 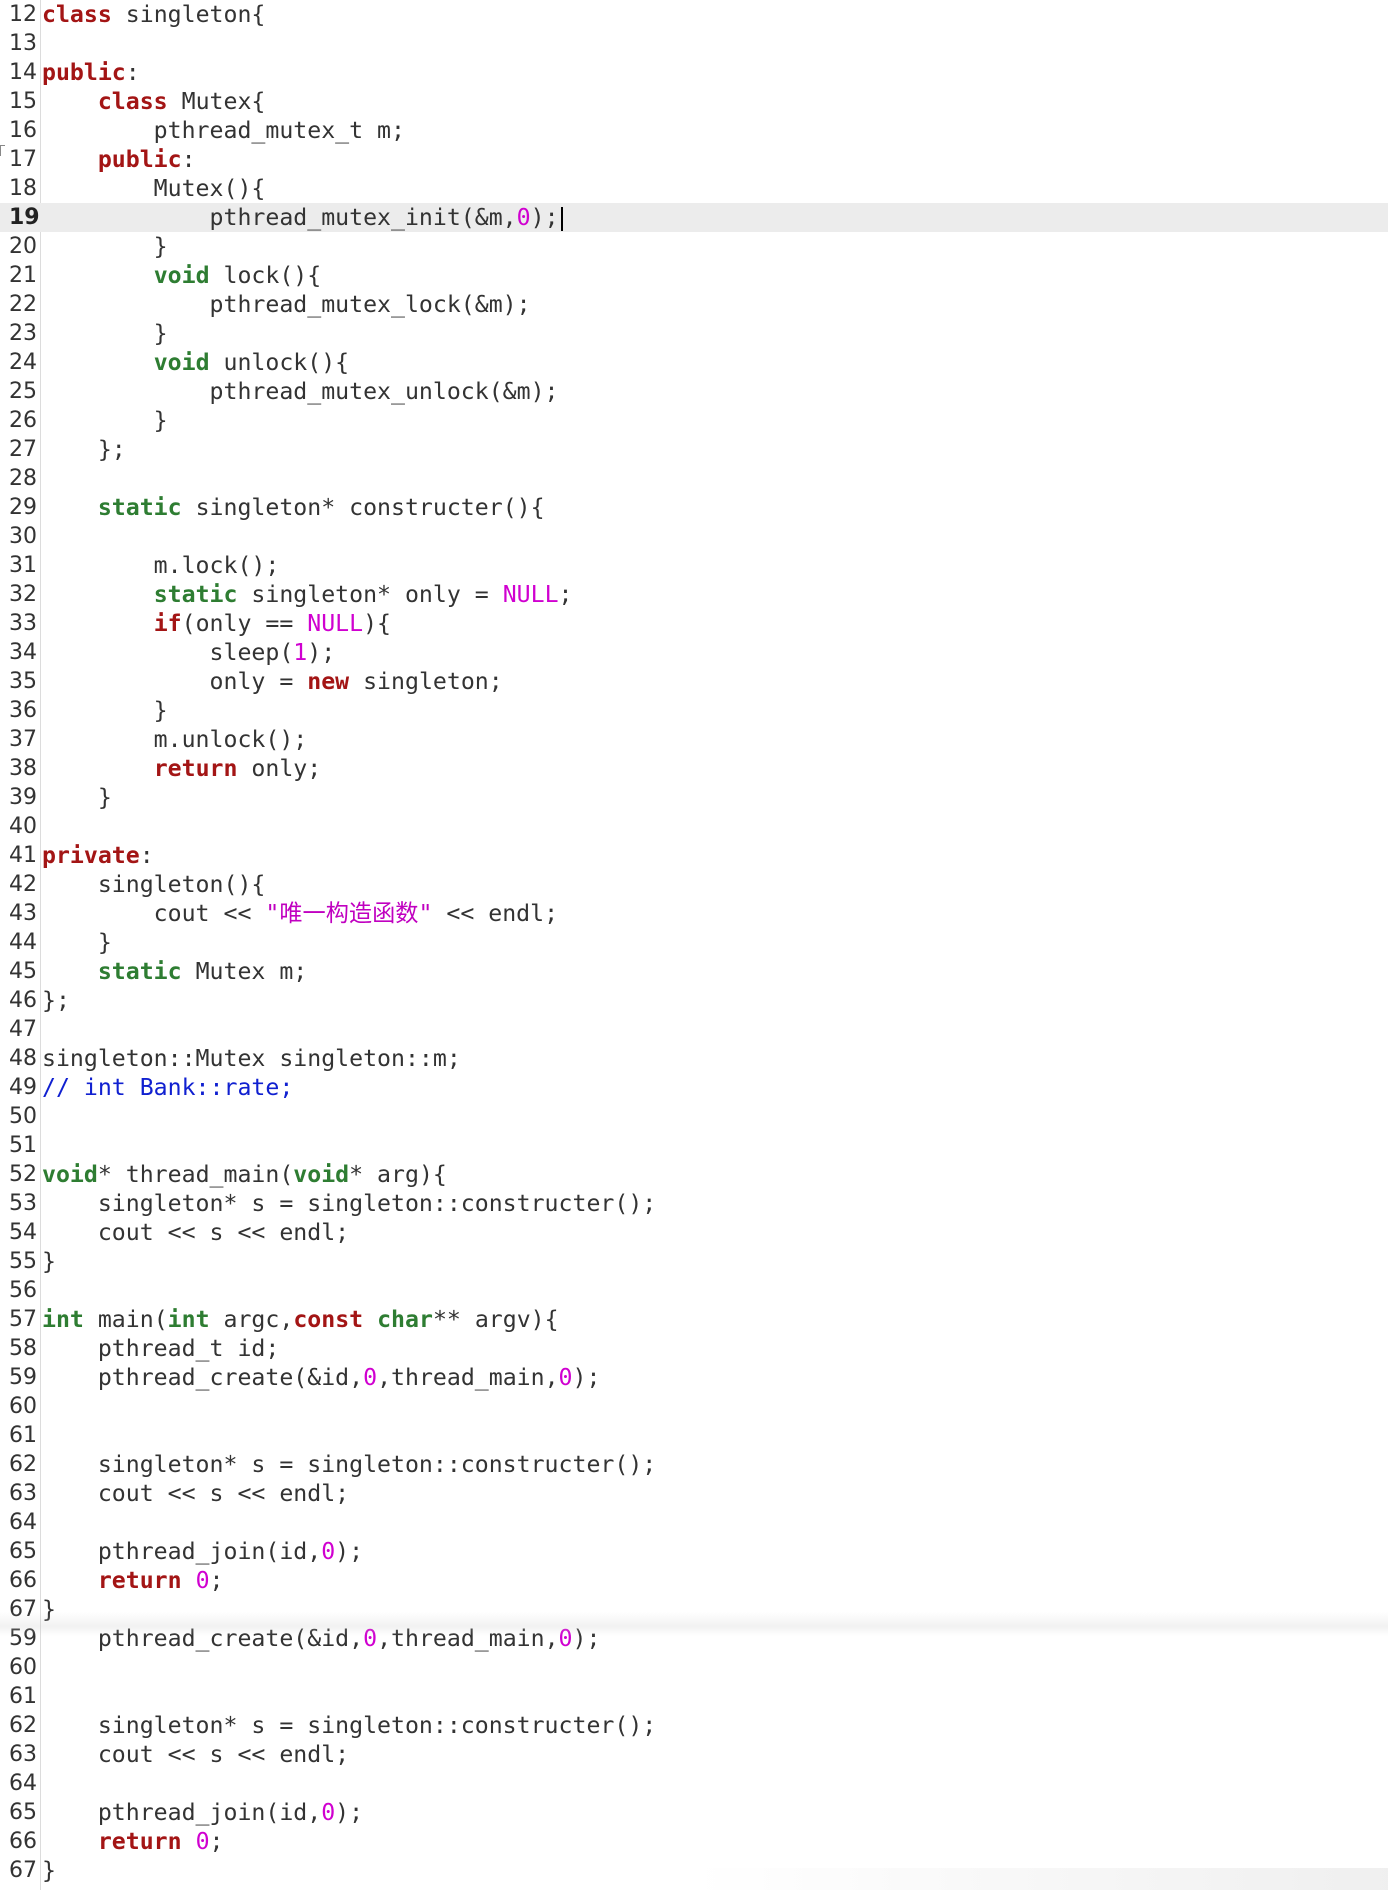 I want to click on line-text: // int Bank::rate;, so click(x=167, y=1087).